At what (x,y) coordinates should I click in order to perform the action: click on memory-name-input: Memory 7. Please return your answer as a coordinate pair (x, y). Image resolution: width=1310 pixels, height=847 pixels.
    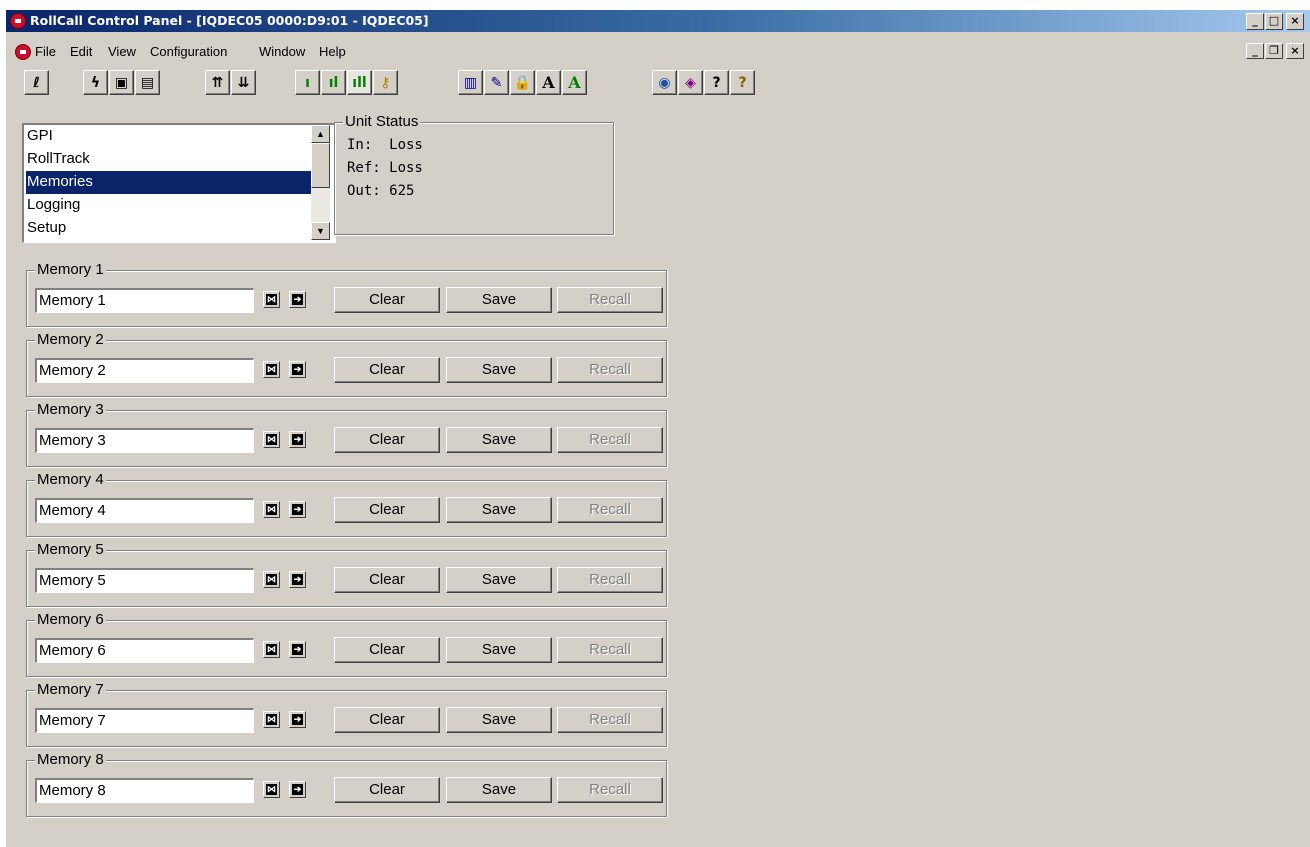
    Looking at the image, I should click on (144, 720).